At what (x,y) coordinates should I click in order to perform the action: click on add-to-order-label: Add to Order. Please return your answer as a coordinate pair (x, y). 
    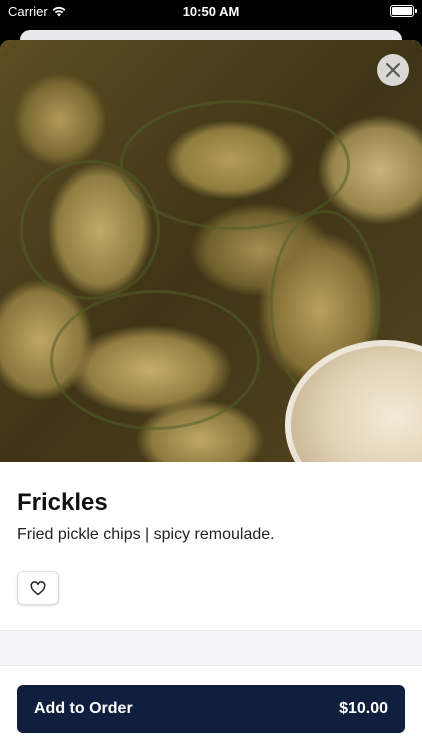
    Looking at the image, I should click on (83, 708).